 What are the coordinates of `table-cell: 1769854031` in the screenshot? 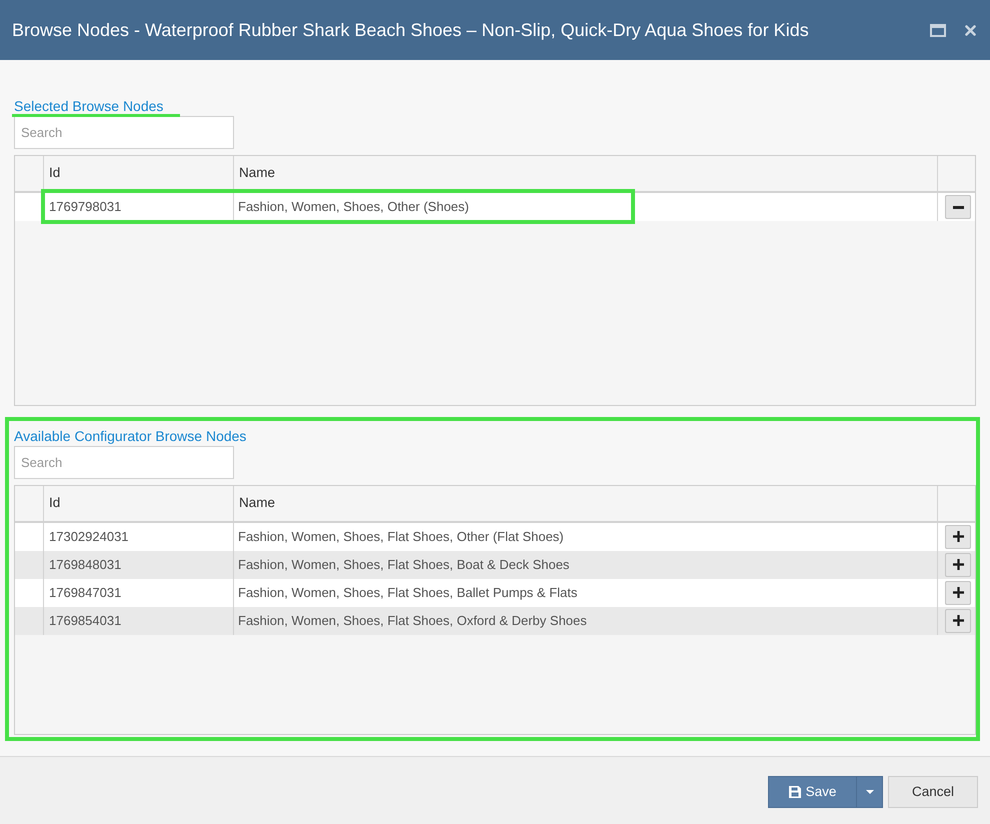 It's located at (139, 620).